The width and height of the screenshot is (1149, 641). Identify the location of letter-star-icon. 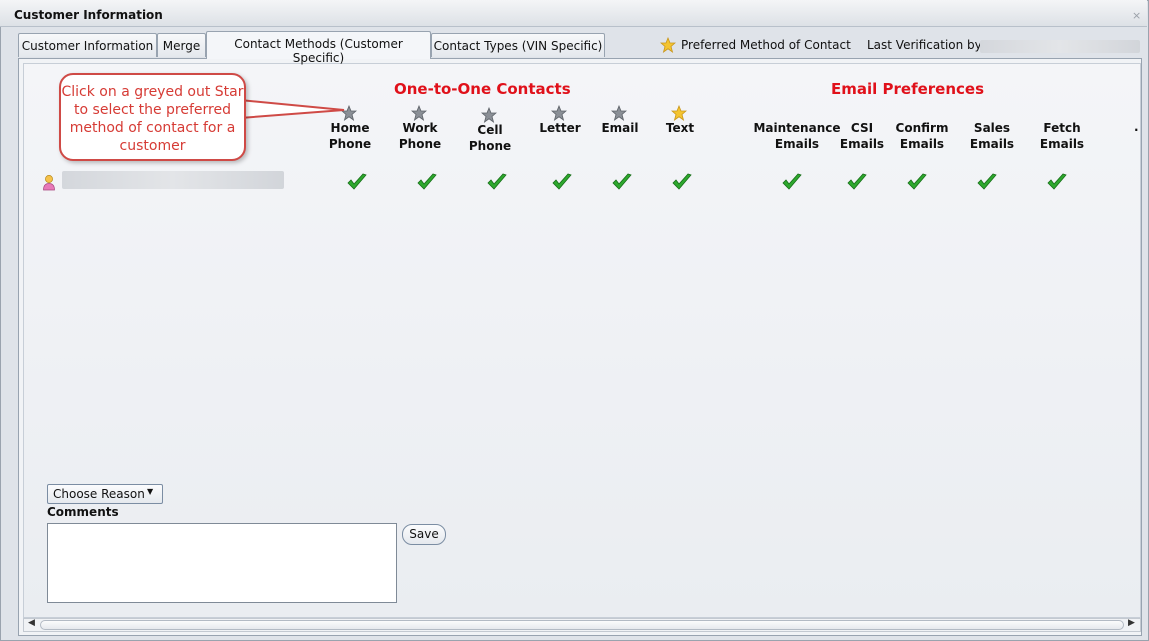
(559, 113).